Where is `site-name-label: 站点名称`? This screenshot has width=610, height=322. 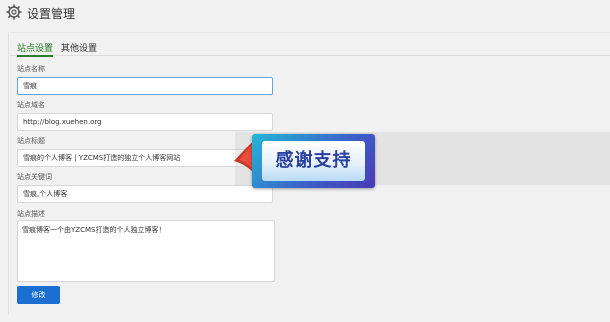
site-name-label: 站点名称 is located at coordinates (31, 69).